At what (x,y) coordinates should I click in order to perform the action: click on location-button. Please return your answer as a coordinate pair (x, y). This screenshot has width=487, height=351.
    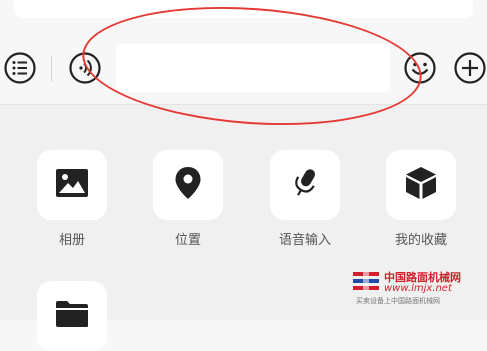
    Looking at the image, I should click on (188, 185).